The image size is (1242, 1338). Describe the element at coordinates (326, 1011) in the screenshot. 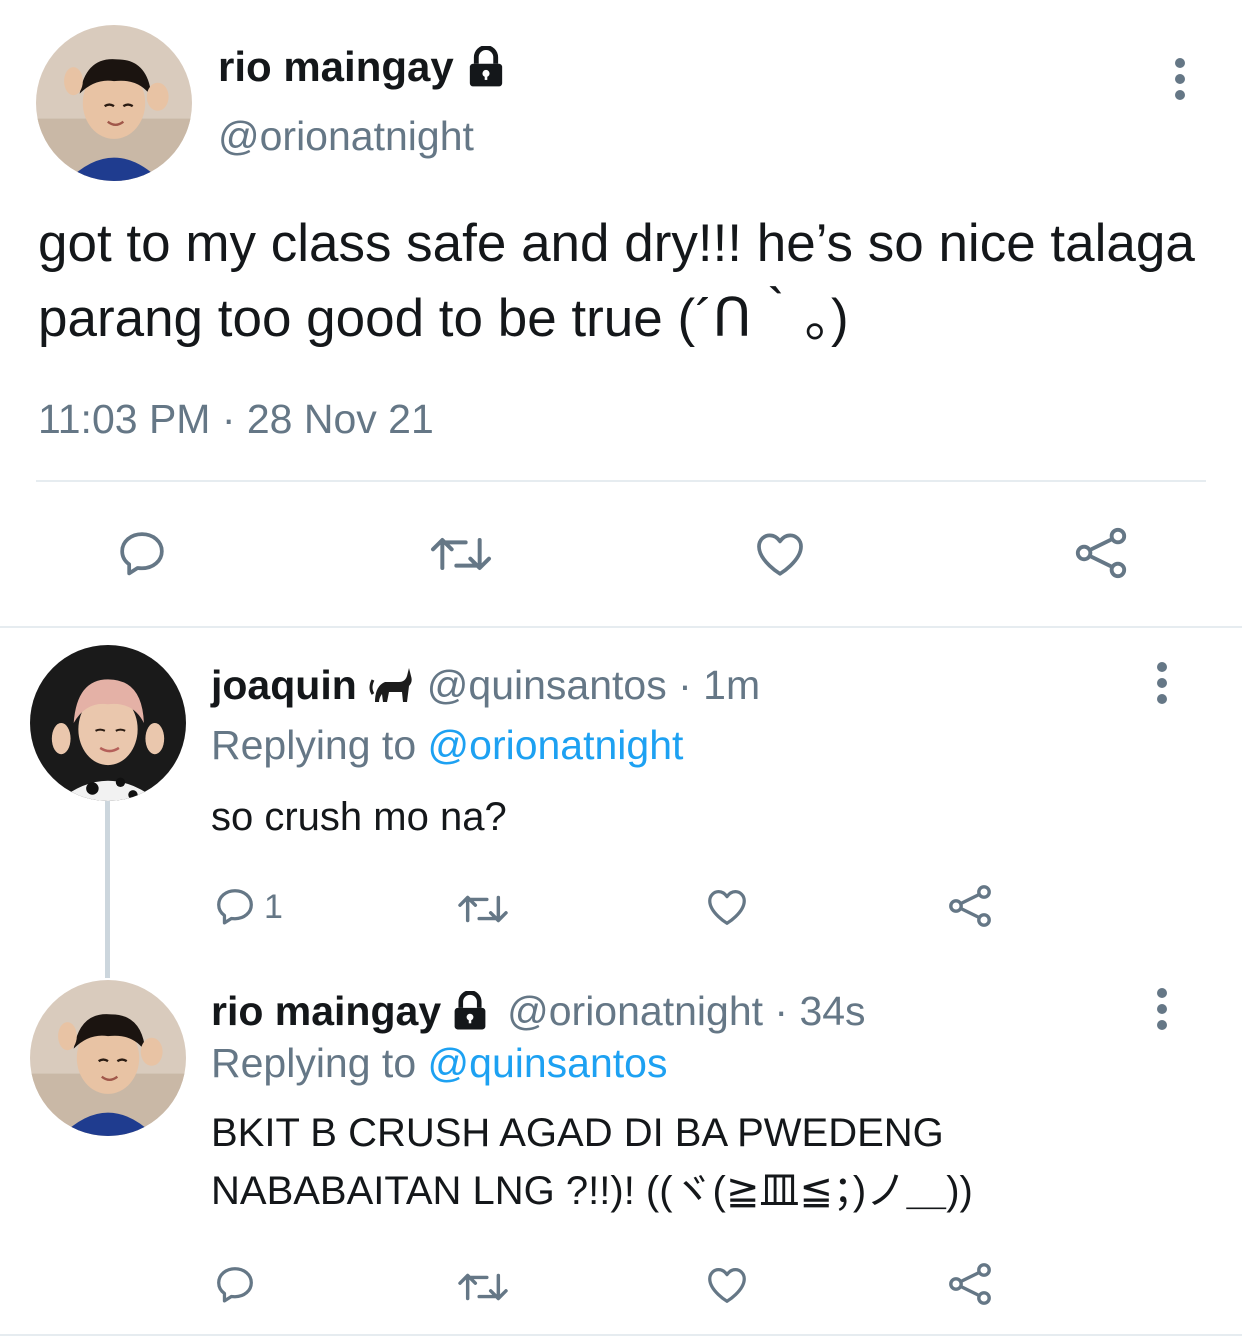

I see `reply-display-name: rio maingay` at that location.